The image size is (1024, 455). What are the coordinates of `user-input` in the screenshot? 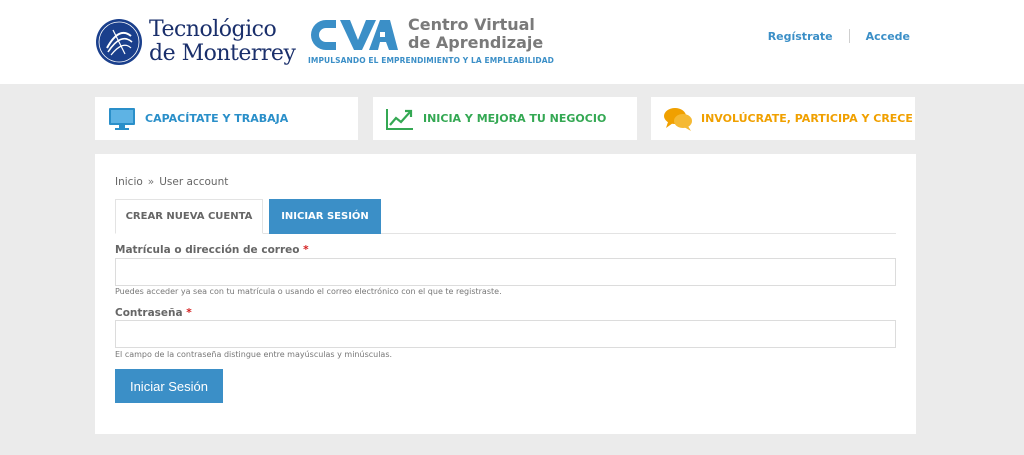 It's located at (505, 272).